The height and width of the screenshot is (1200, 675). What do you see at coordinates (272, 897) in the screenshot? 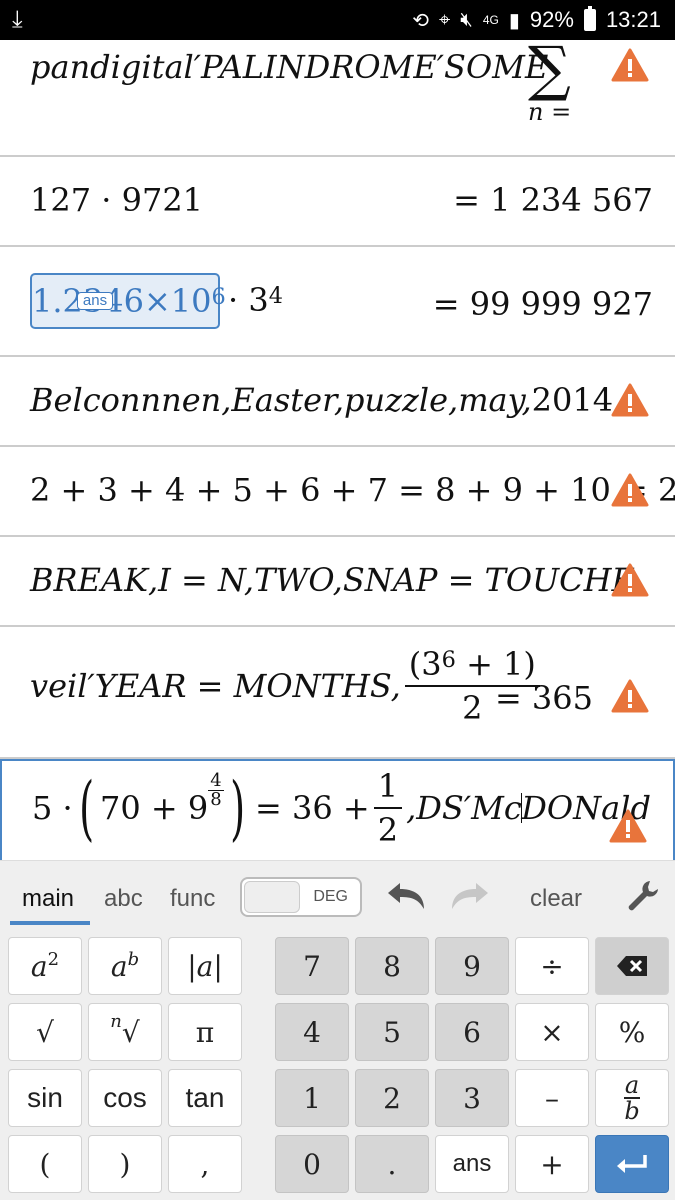
I see `toggle-knob` at bounding box center [272, 897].